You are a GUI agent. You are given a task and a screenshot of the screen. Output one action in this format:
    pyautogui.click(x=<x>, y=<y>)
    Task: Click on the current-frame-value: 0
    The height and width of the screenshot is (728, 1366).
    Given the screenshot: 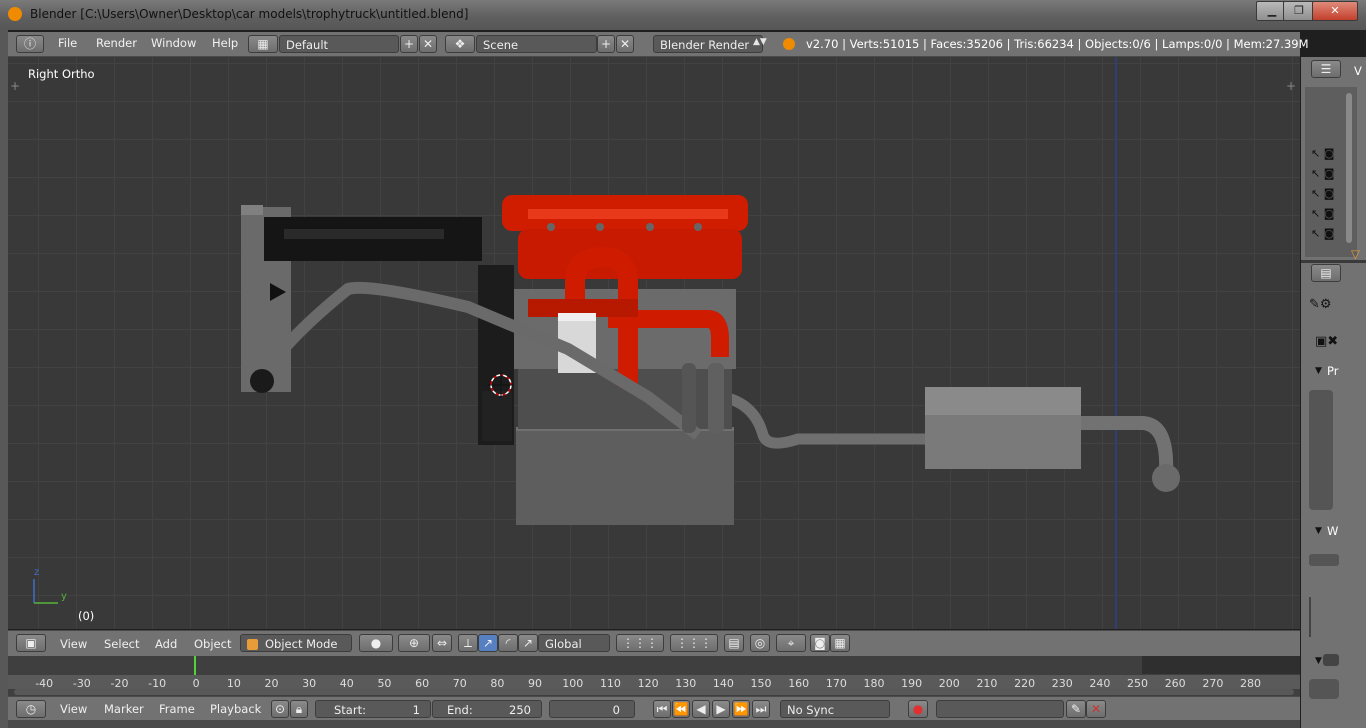 What is the action you would take?
    pyautogui.click(x=616, y=710)
    